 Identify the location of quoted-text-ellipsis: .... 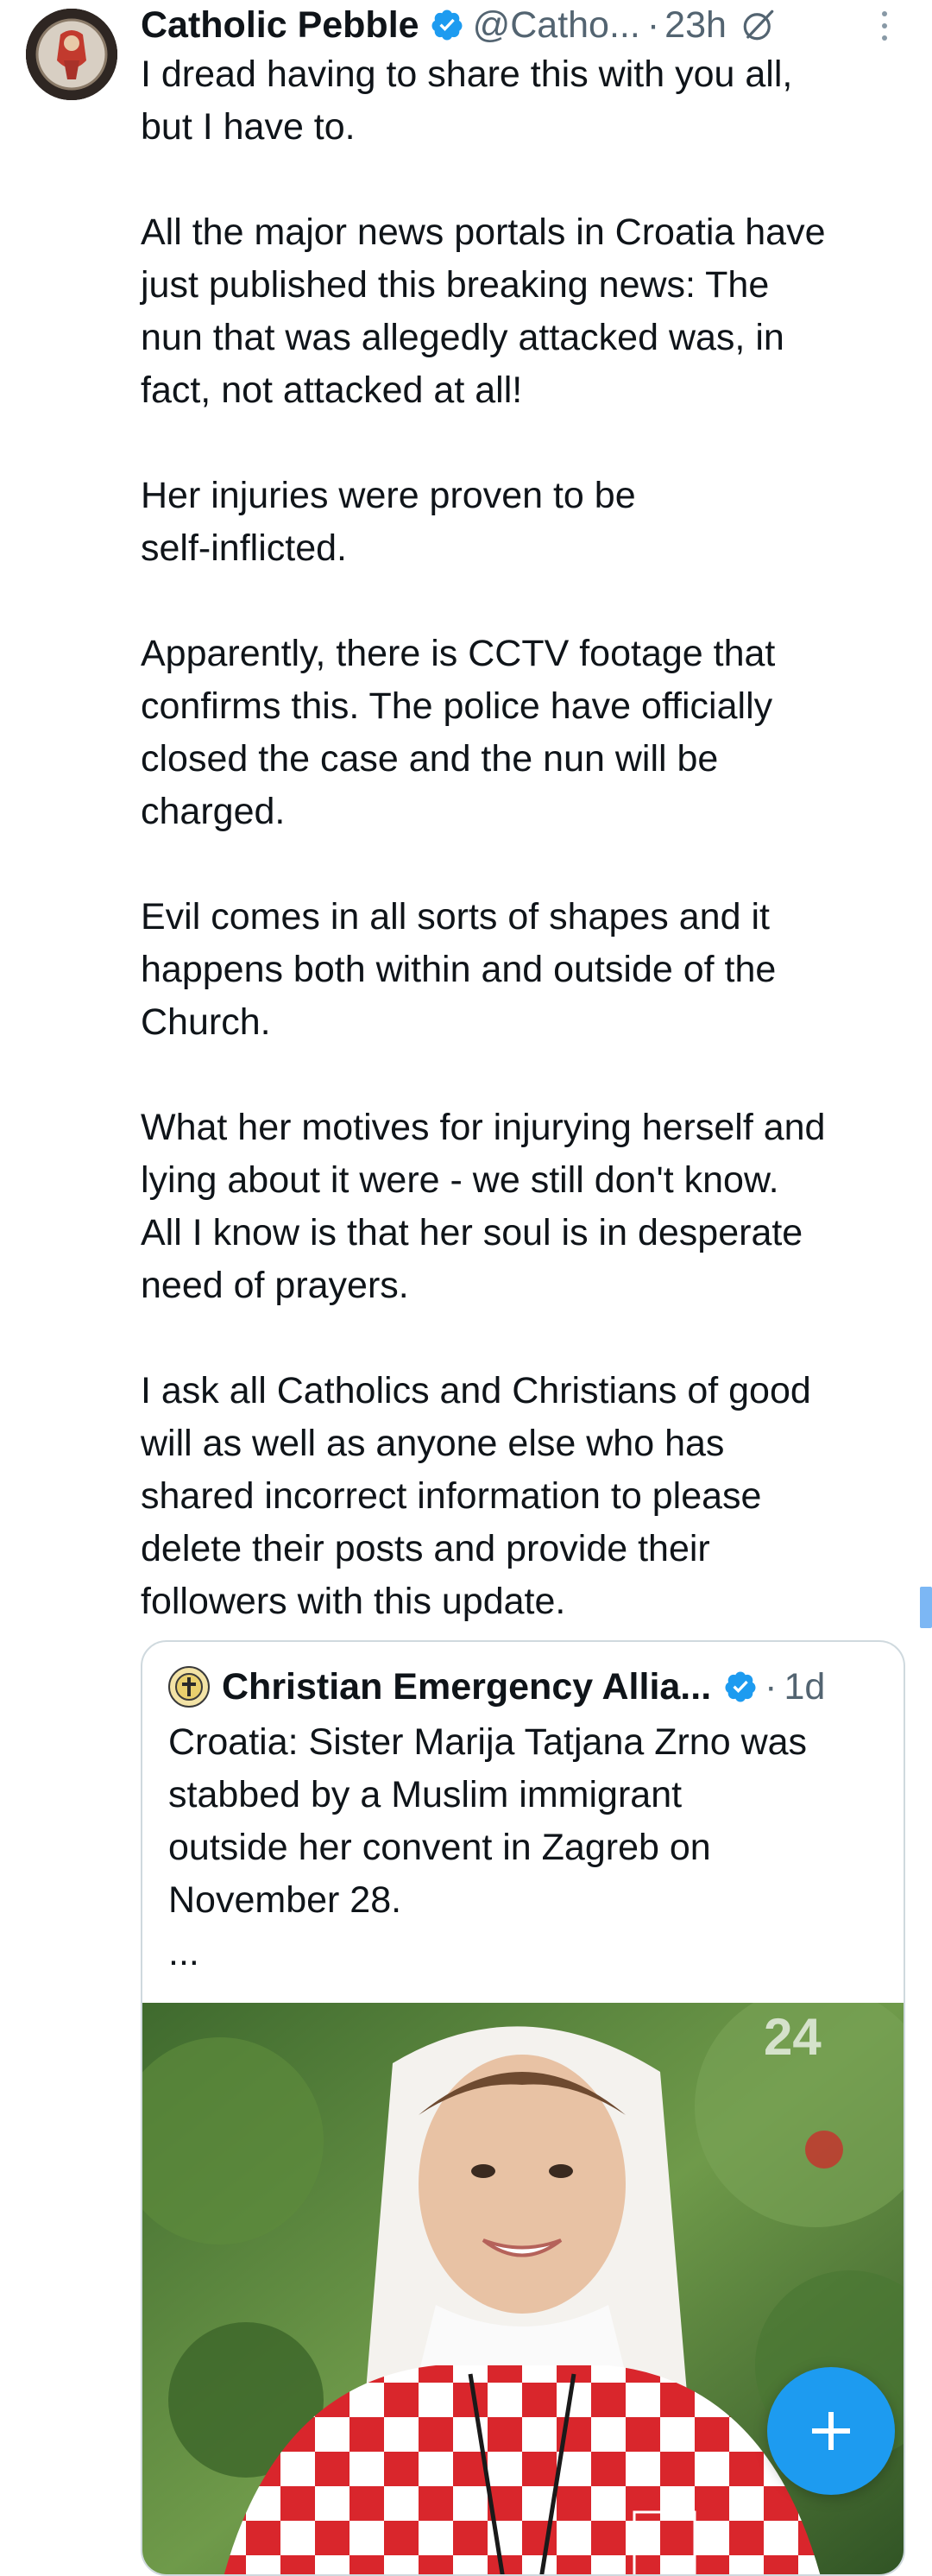
(183, 1952).